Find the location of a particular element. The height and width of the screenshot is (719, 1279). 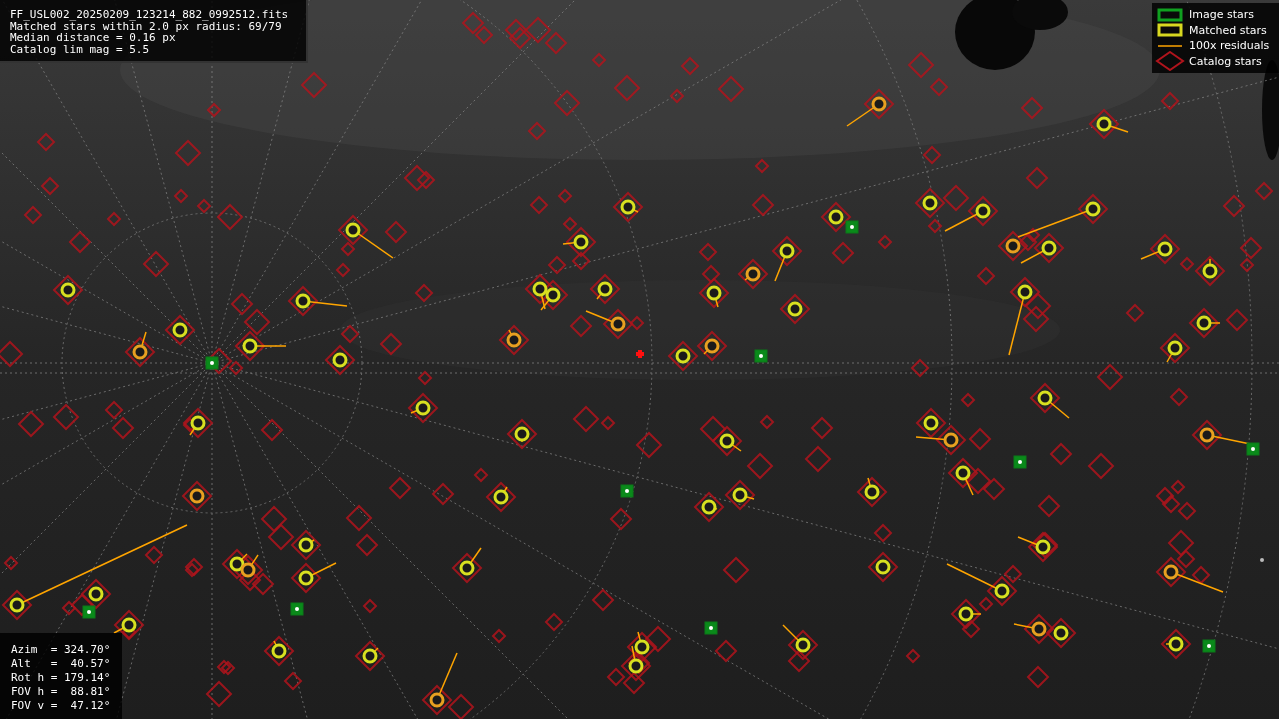

legend-label: 100x residuals is located at coordinates (1229, 46).